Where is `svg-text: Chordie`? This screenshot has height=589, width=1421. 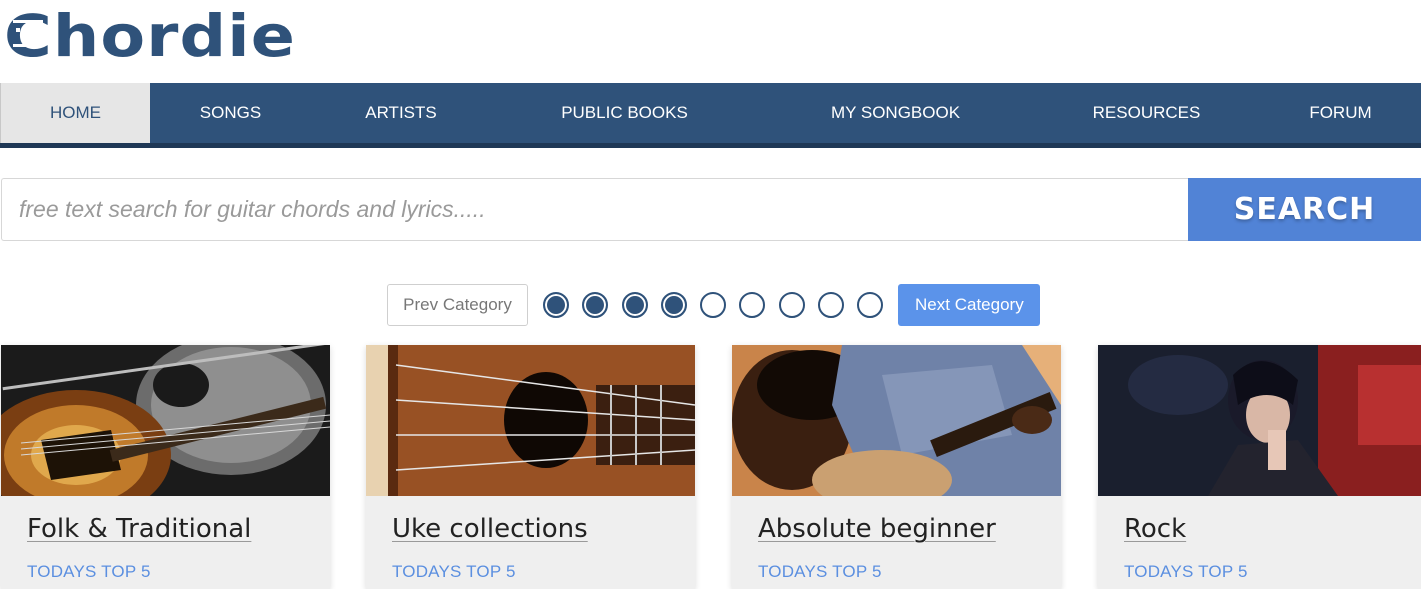 svg-text: Chordie is located at coordinates (150, 34).